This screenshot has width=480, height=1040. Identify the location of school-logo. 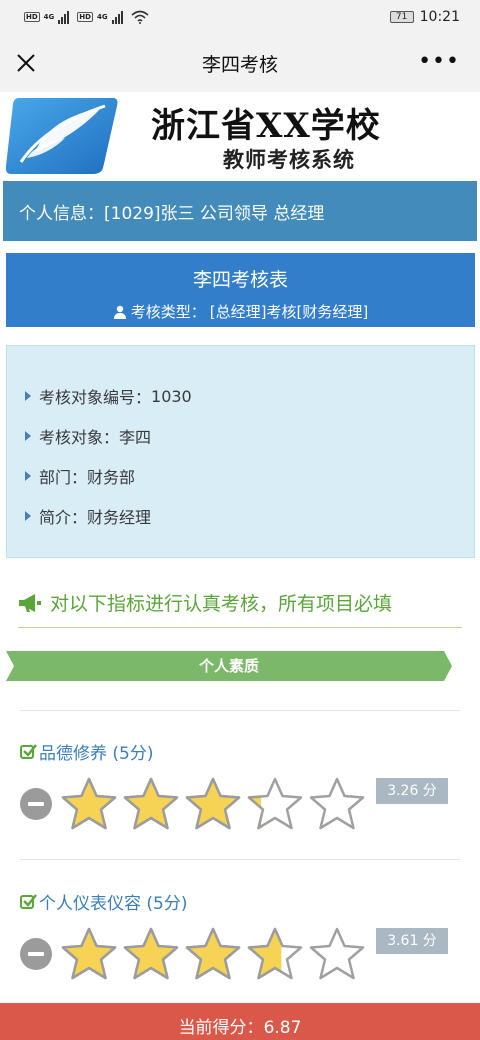
(61, 136).